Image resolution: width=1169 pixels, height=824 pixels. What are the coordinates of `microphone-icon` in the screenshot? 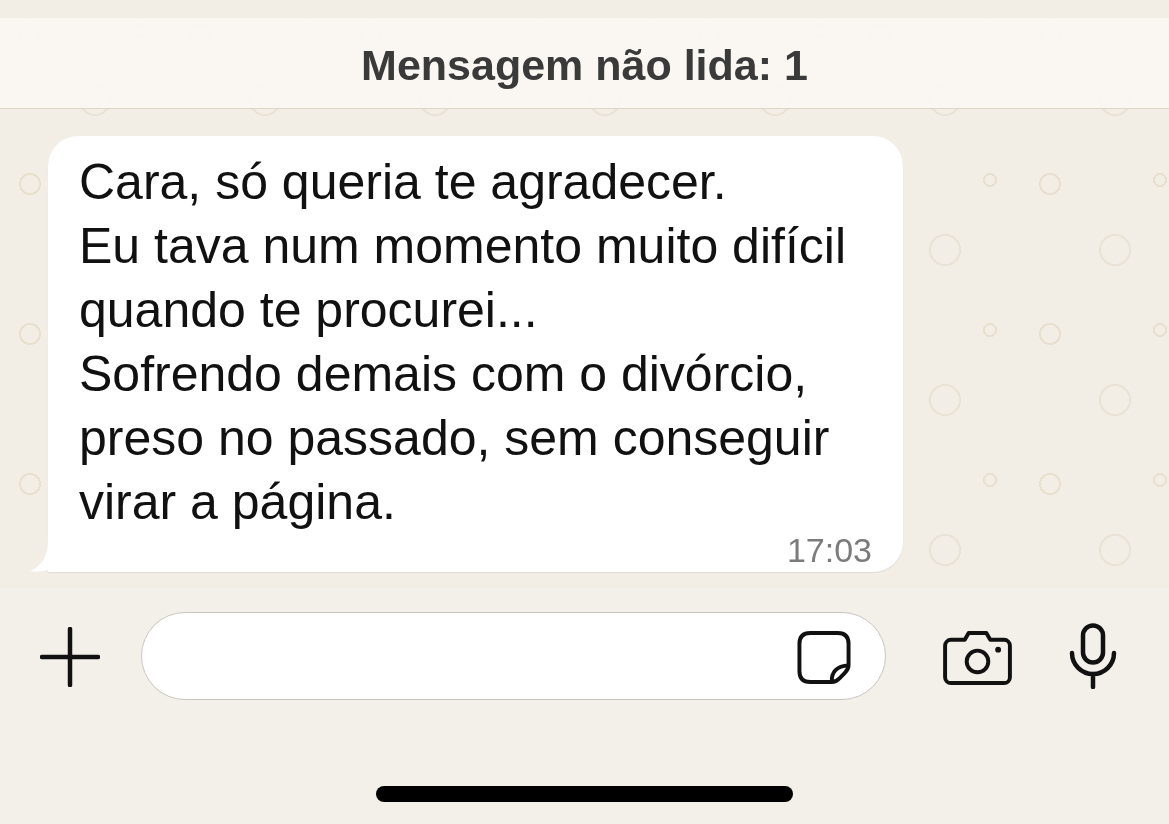 It's located at (1093, 656).